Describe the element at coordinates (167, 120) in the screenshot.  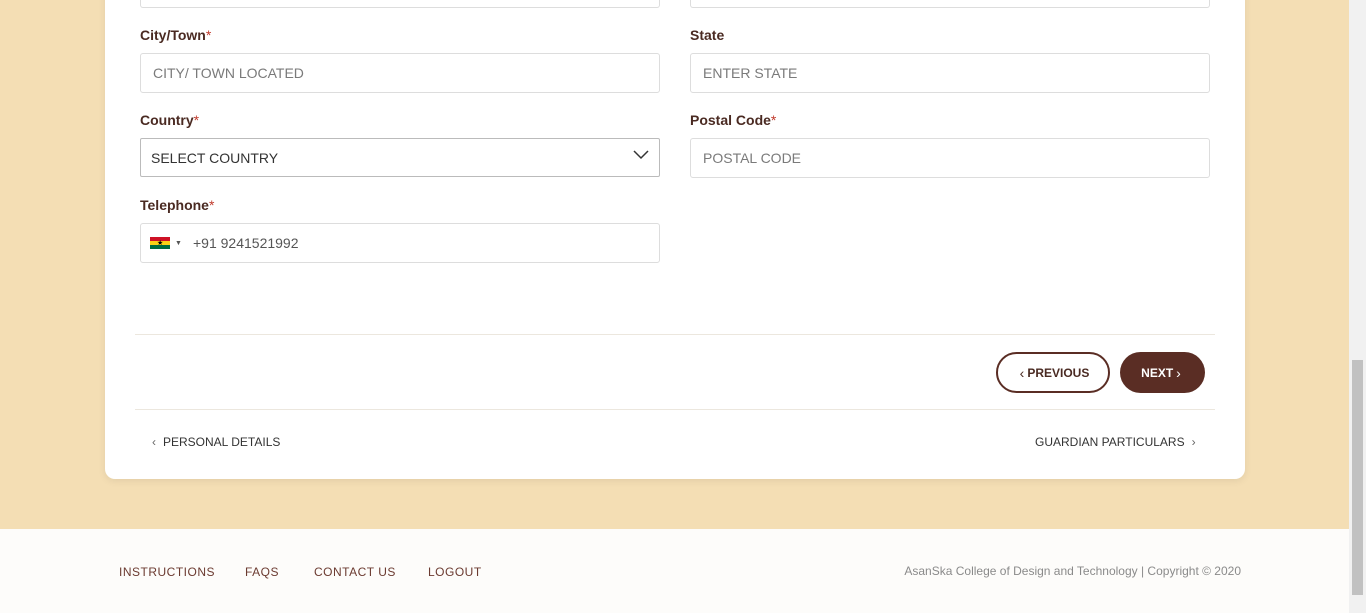
I see `country-label-text: Country` at that location.